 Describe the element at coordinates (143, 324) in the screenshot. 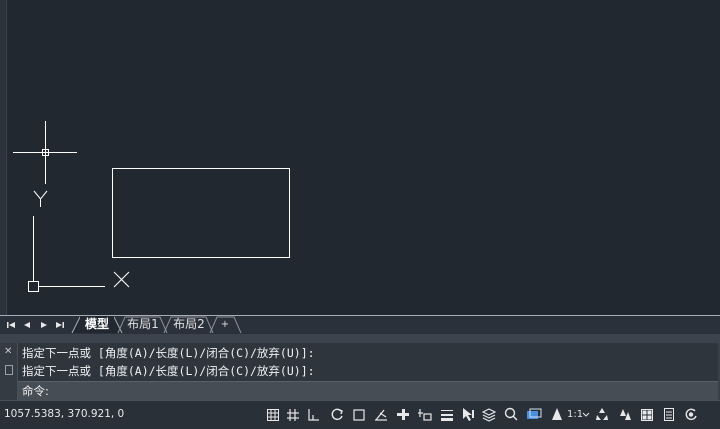

I see `tab-layout1: 布局1` at that location.